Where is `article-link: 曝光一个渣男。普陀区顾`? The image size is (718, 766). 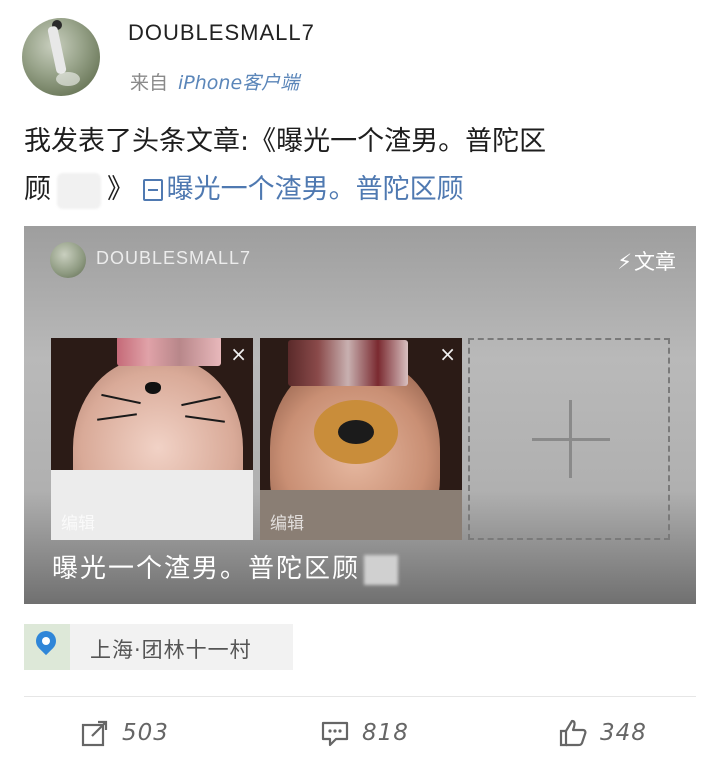 article-link: 曝光一个渣男。普陀区顾 is located at coordinates (303, 189).